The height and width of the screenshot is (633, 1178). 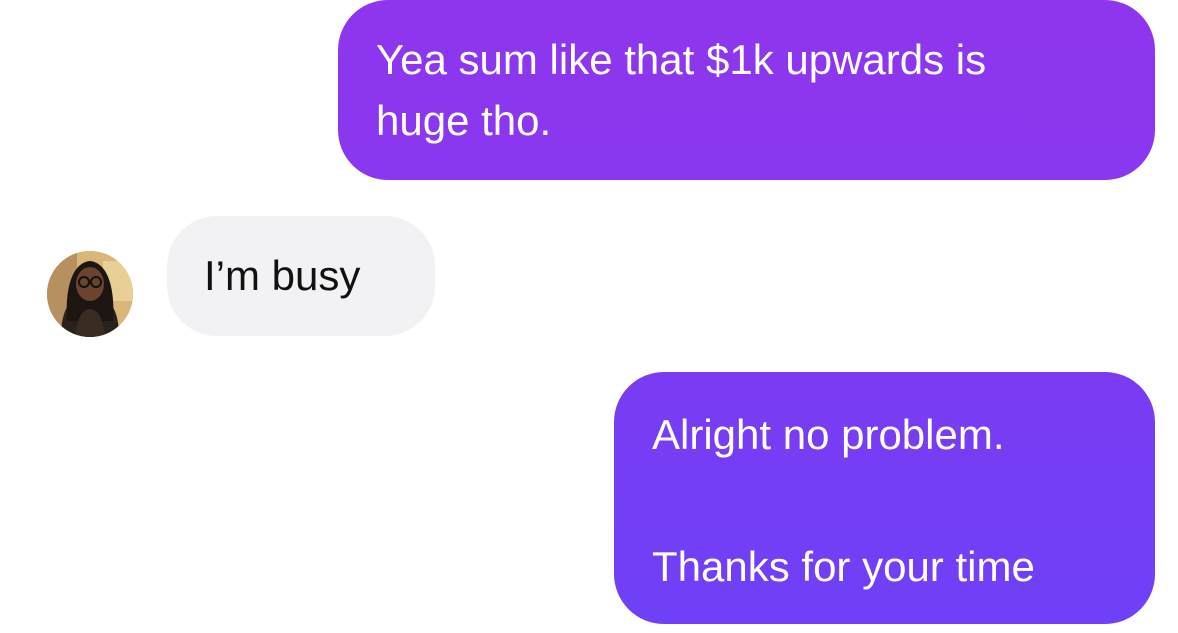 I want to click on avatar-photo-icon, so click(x=90, y=294).